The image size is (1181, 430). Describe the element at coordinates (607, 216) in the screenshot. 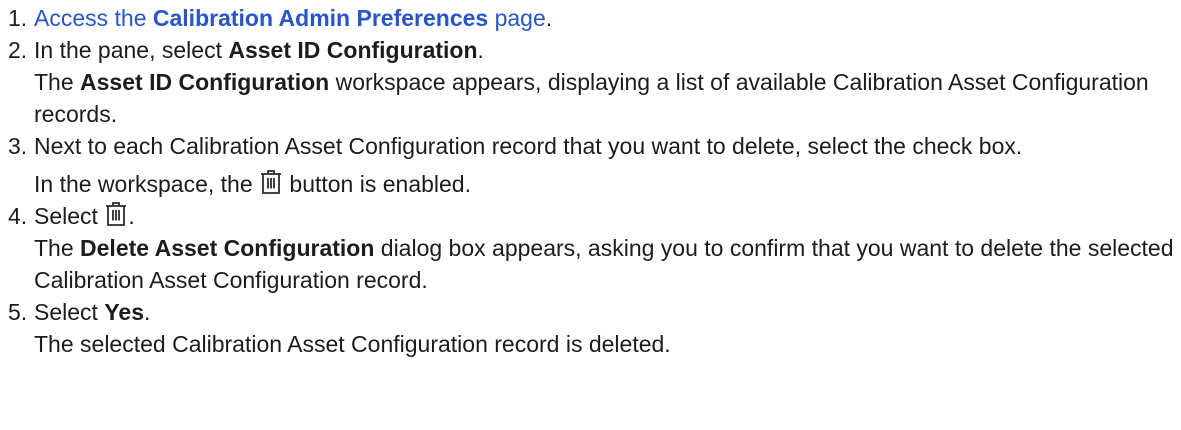

I see `step-4-instruction: Select .` at that location.